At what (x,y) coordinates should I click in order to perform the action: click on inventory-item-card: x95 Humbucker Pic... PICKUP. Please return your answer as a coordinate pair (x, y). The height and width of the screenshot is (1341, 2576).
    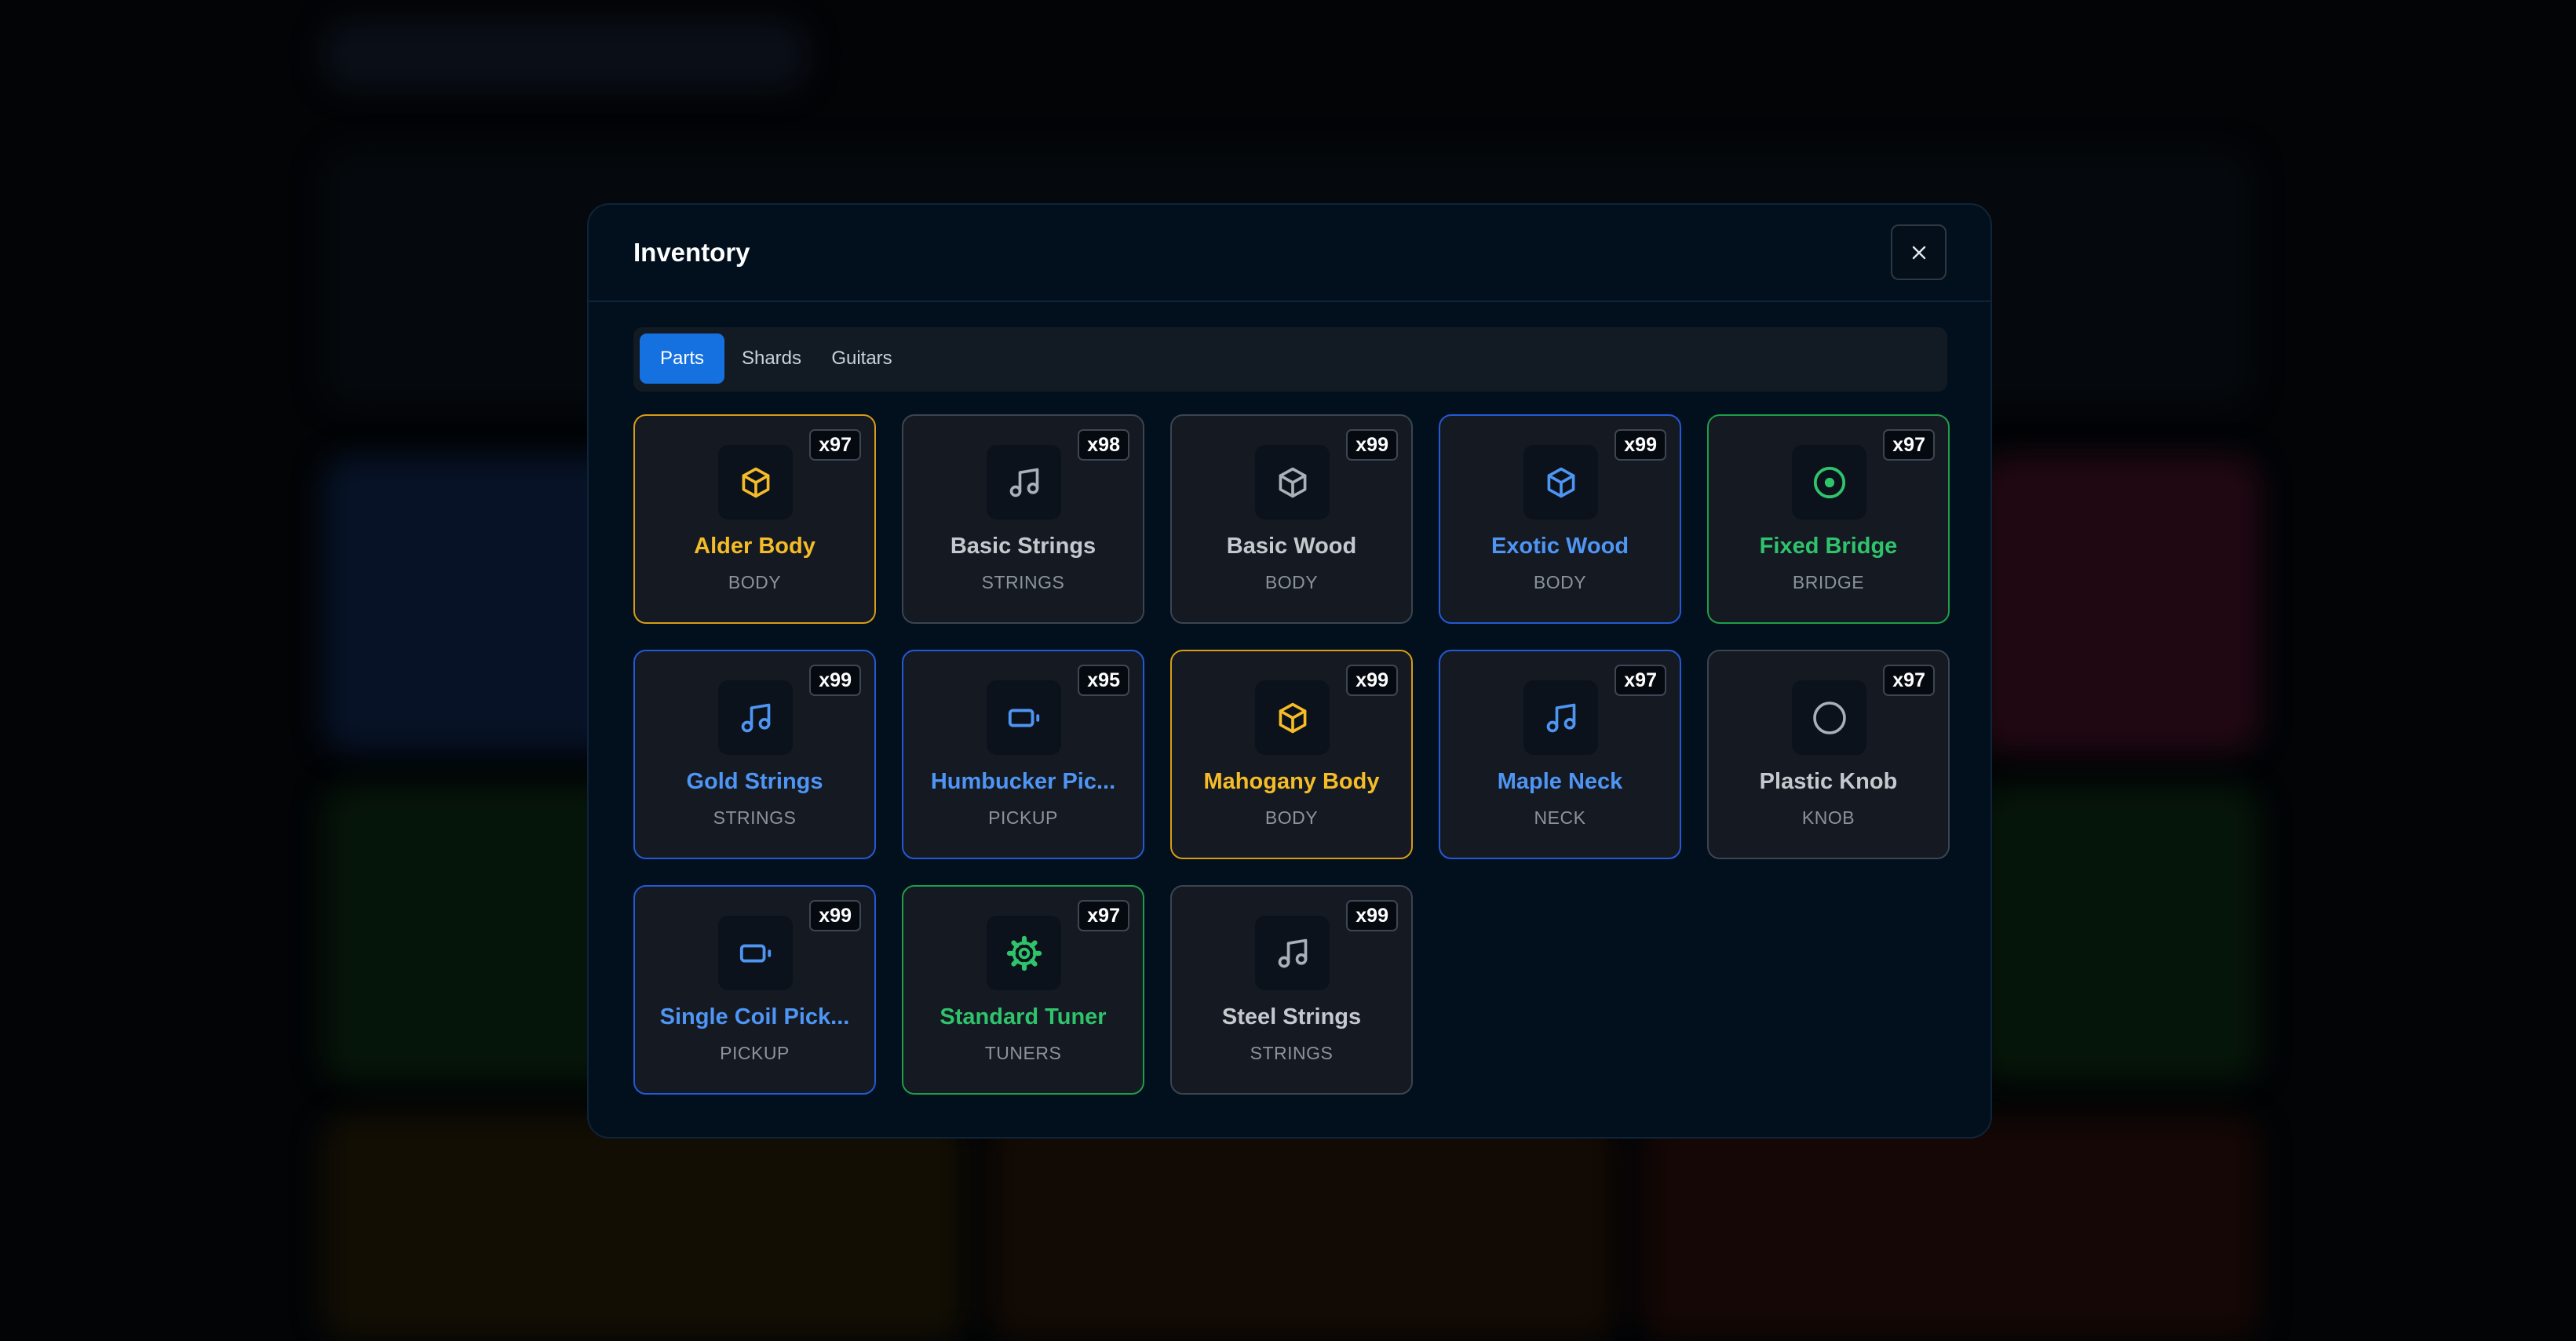
    Looking at the image, I should click on (1023, 755).